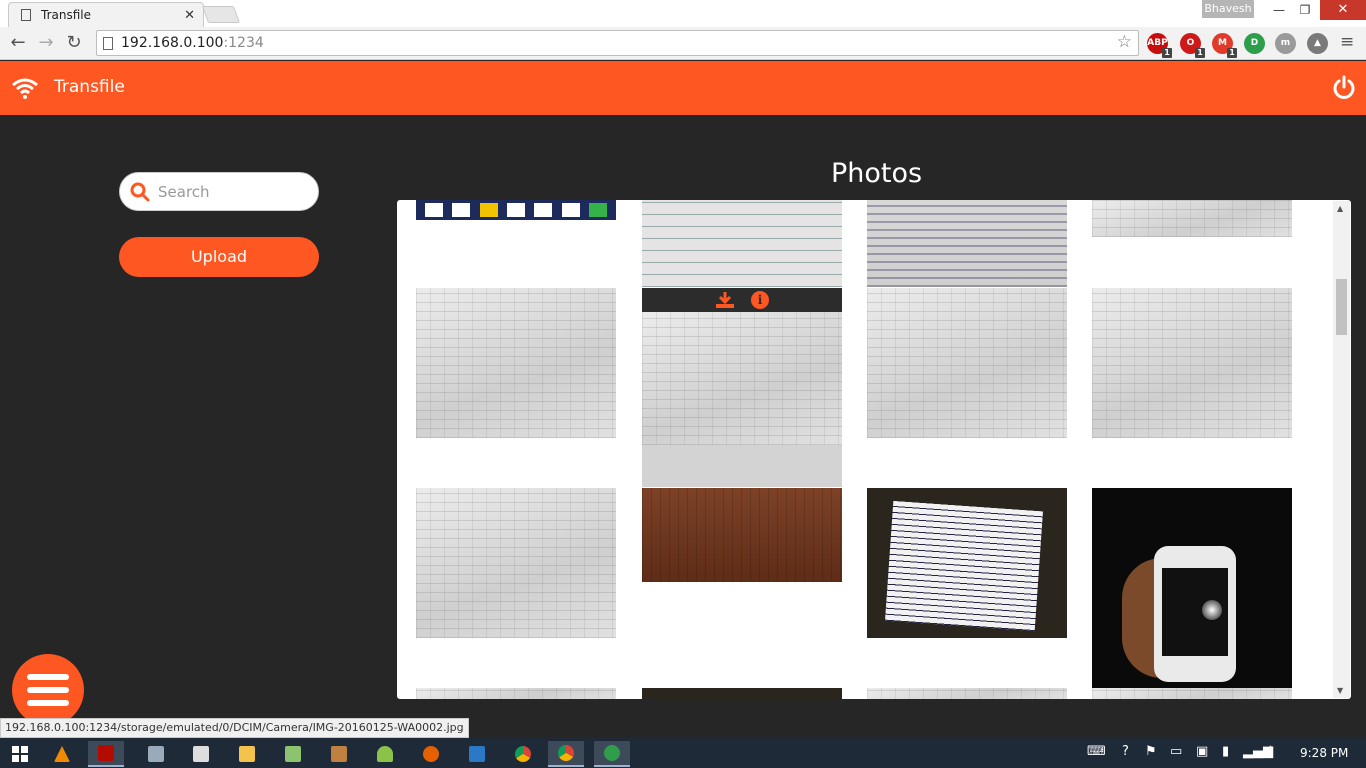  I want to click on start-icon, so click(20, 754).